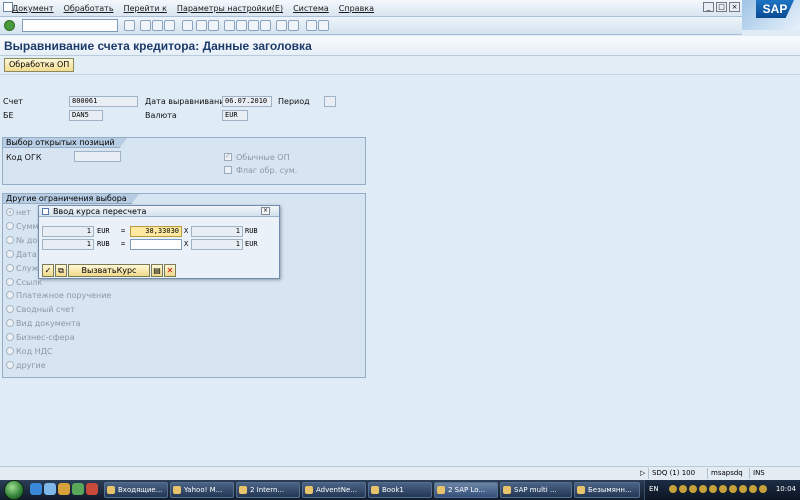 The width and height of the screenshot is (800, 500). I want to click on company-code-label: БЕ, so click(8, 115).